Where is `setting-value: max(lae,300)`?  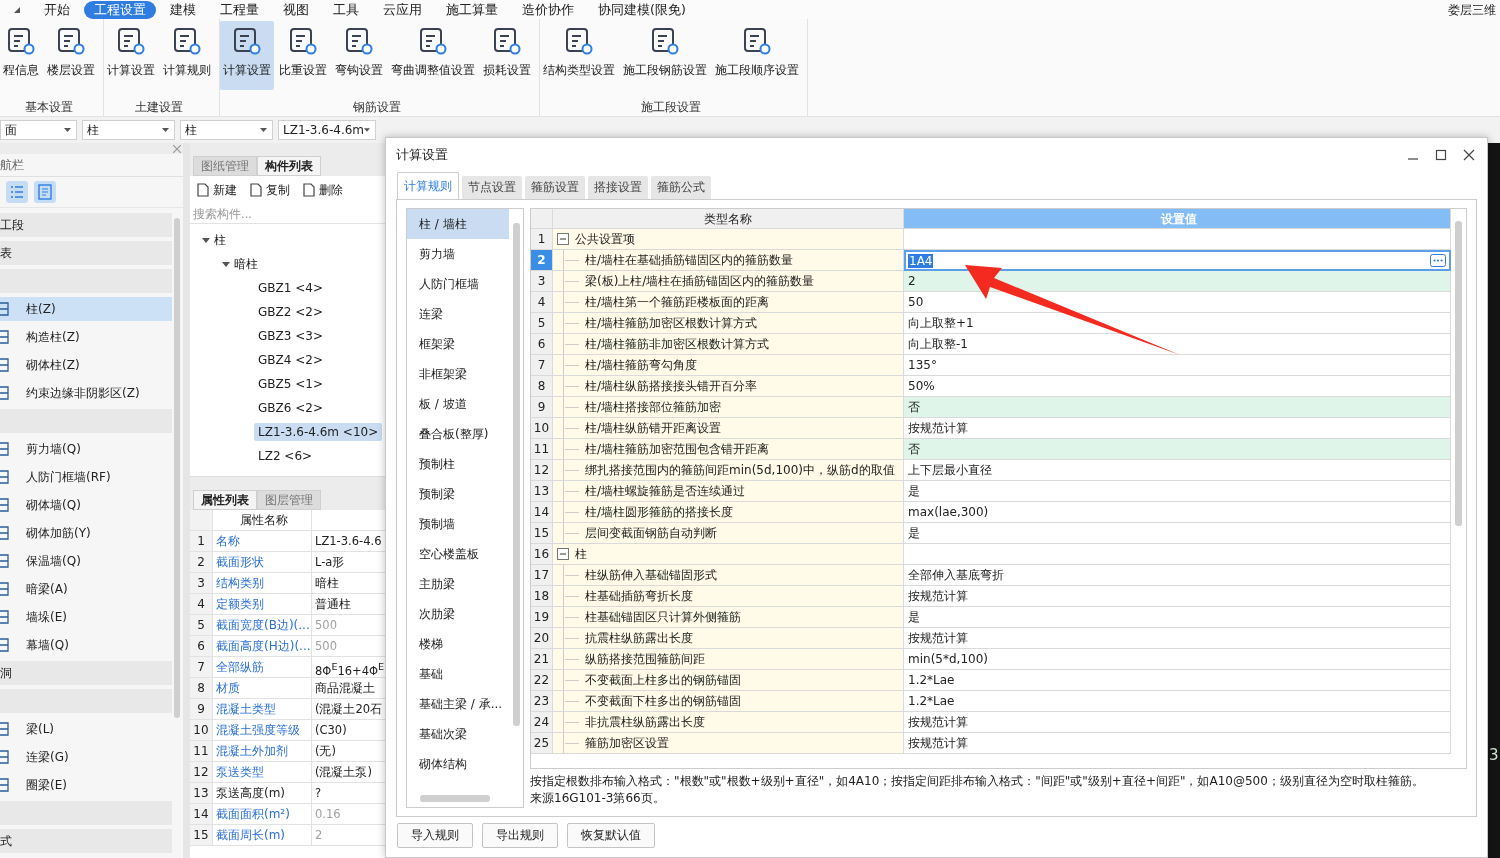
setting-value: max(lae,300) is located at coordinates (1177, 512).